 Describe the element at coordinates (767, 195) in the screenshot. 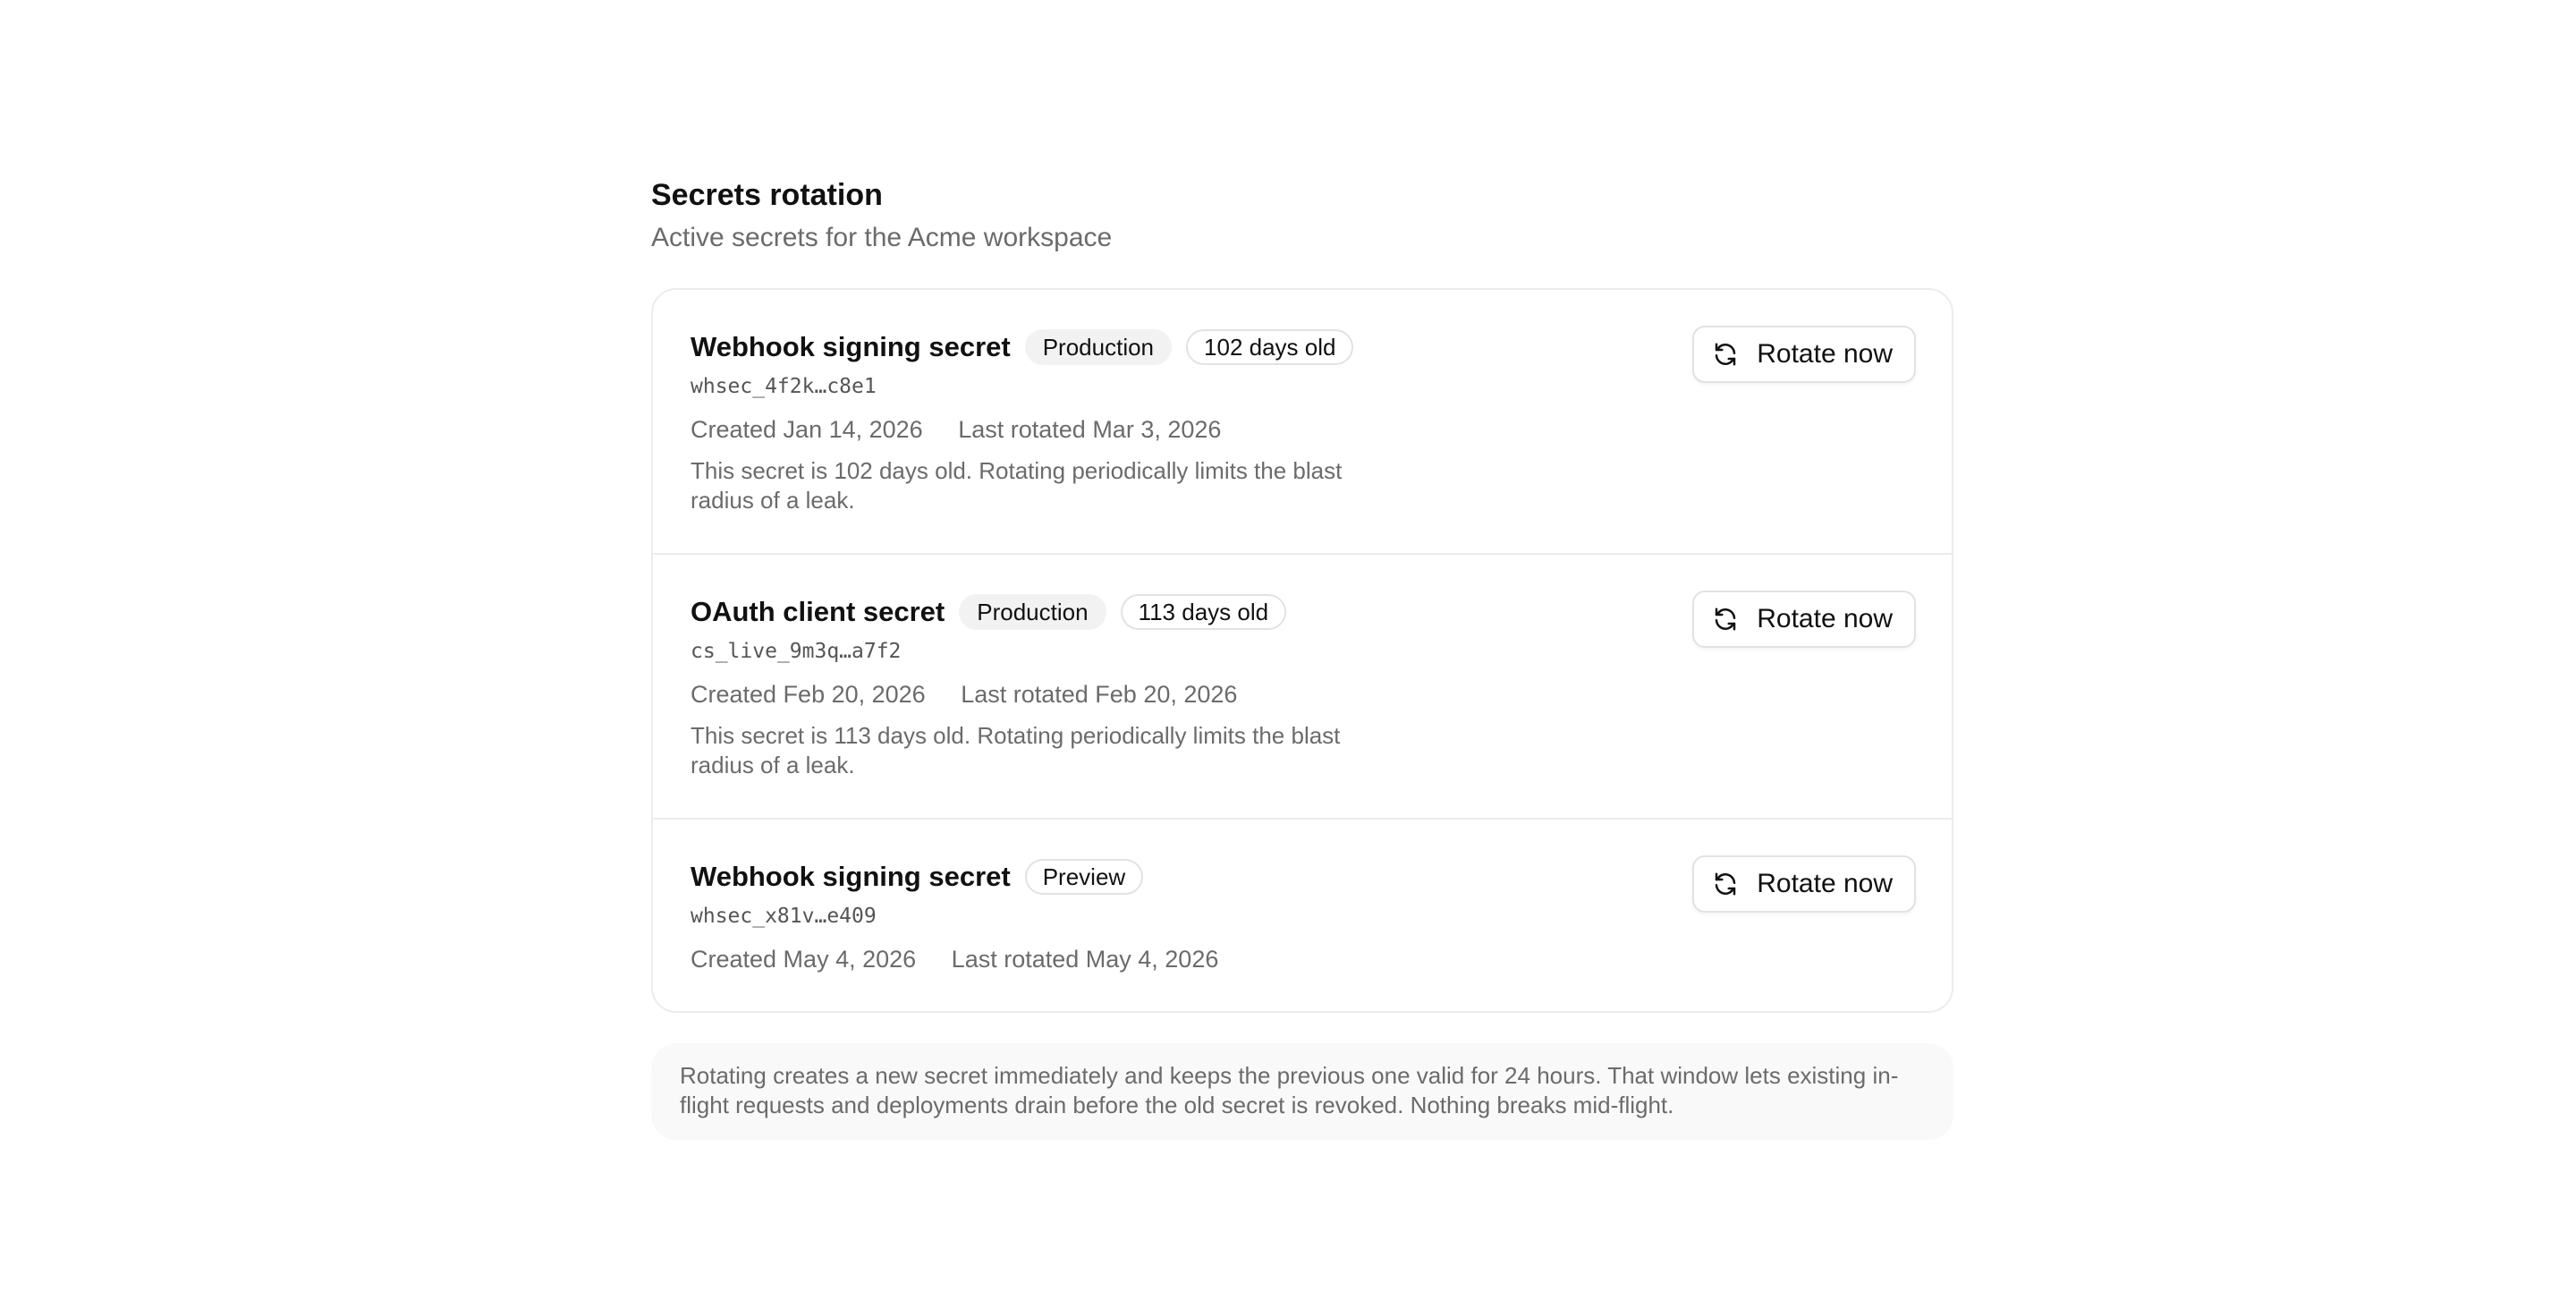

I see `page-title: Secrets rotation` at that location.